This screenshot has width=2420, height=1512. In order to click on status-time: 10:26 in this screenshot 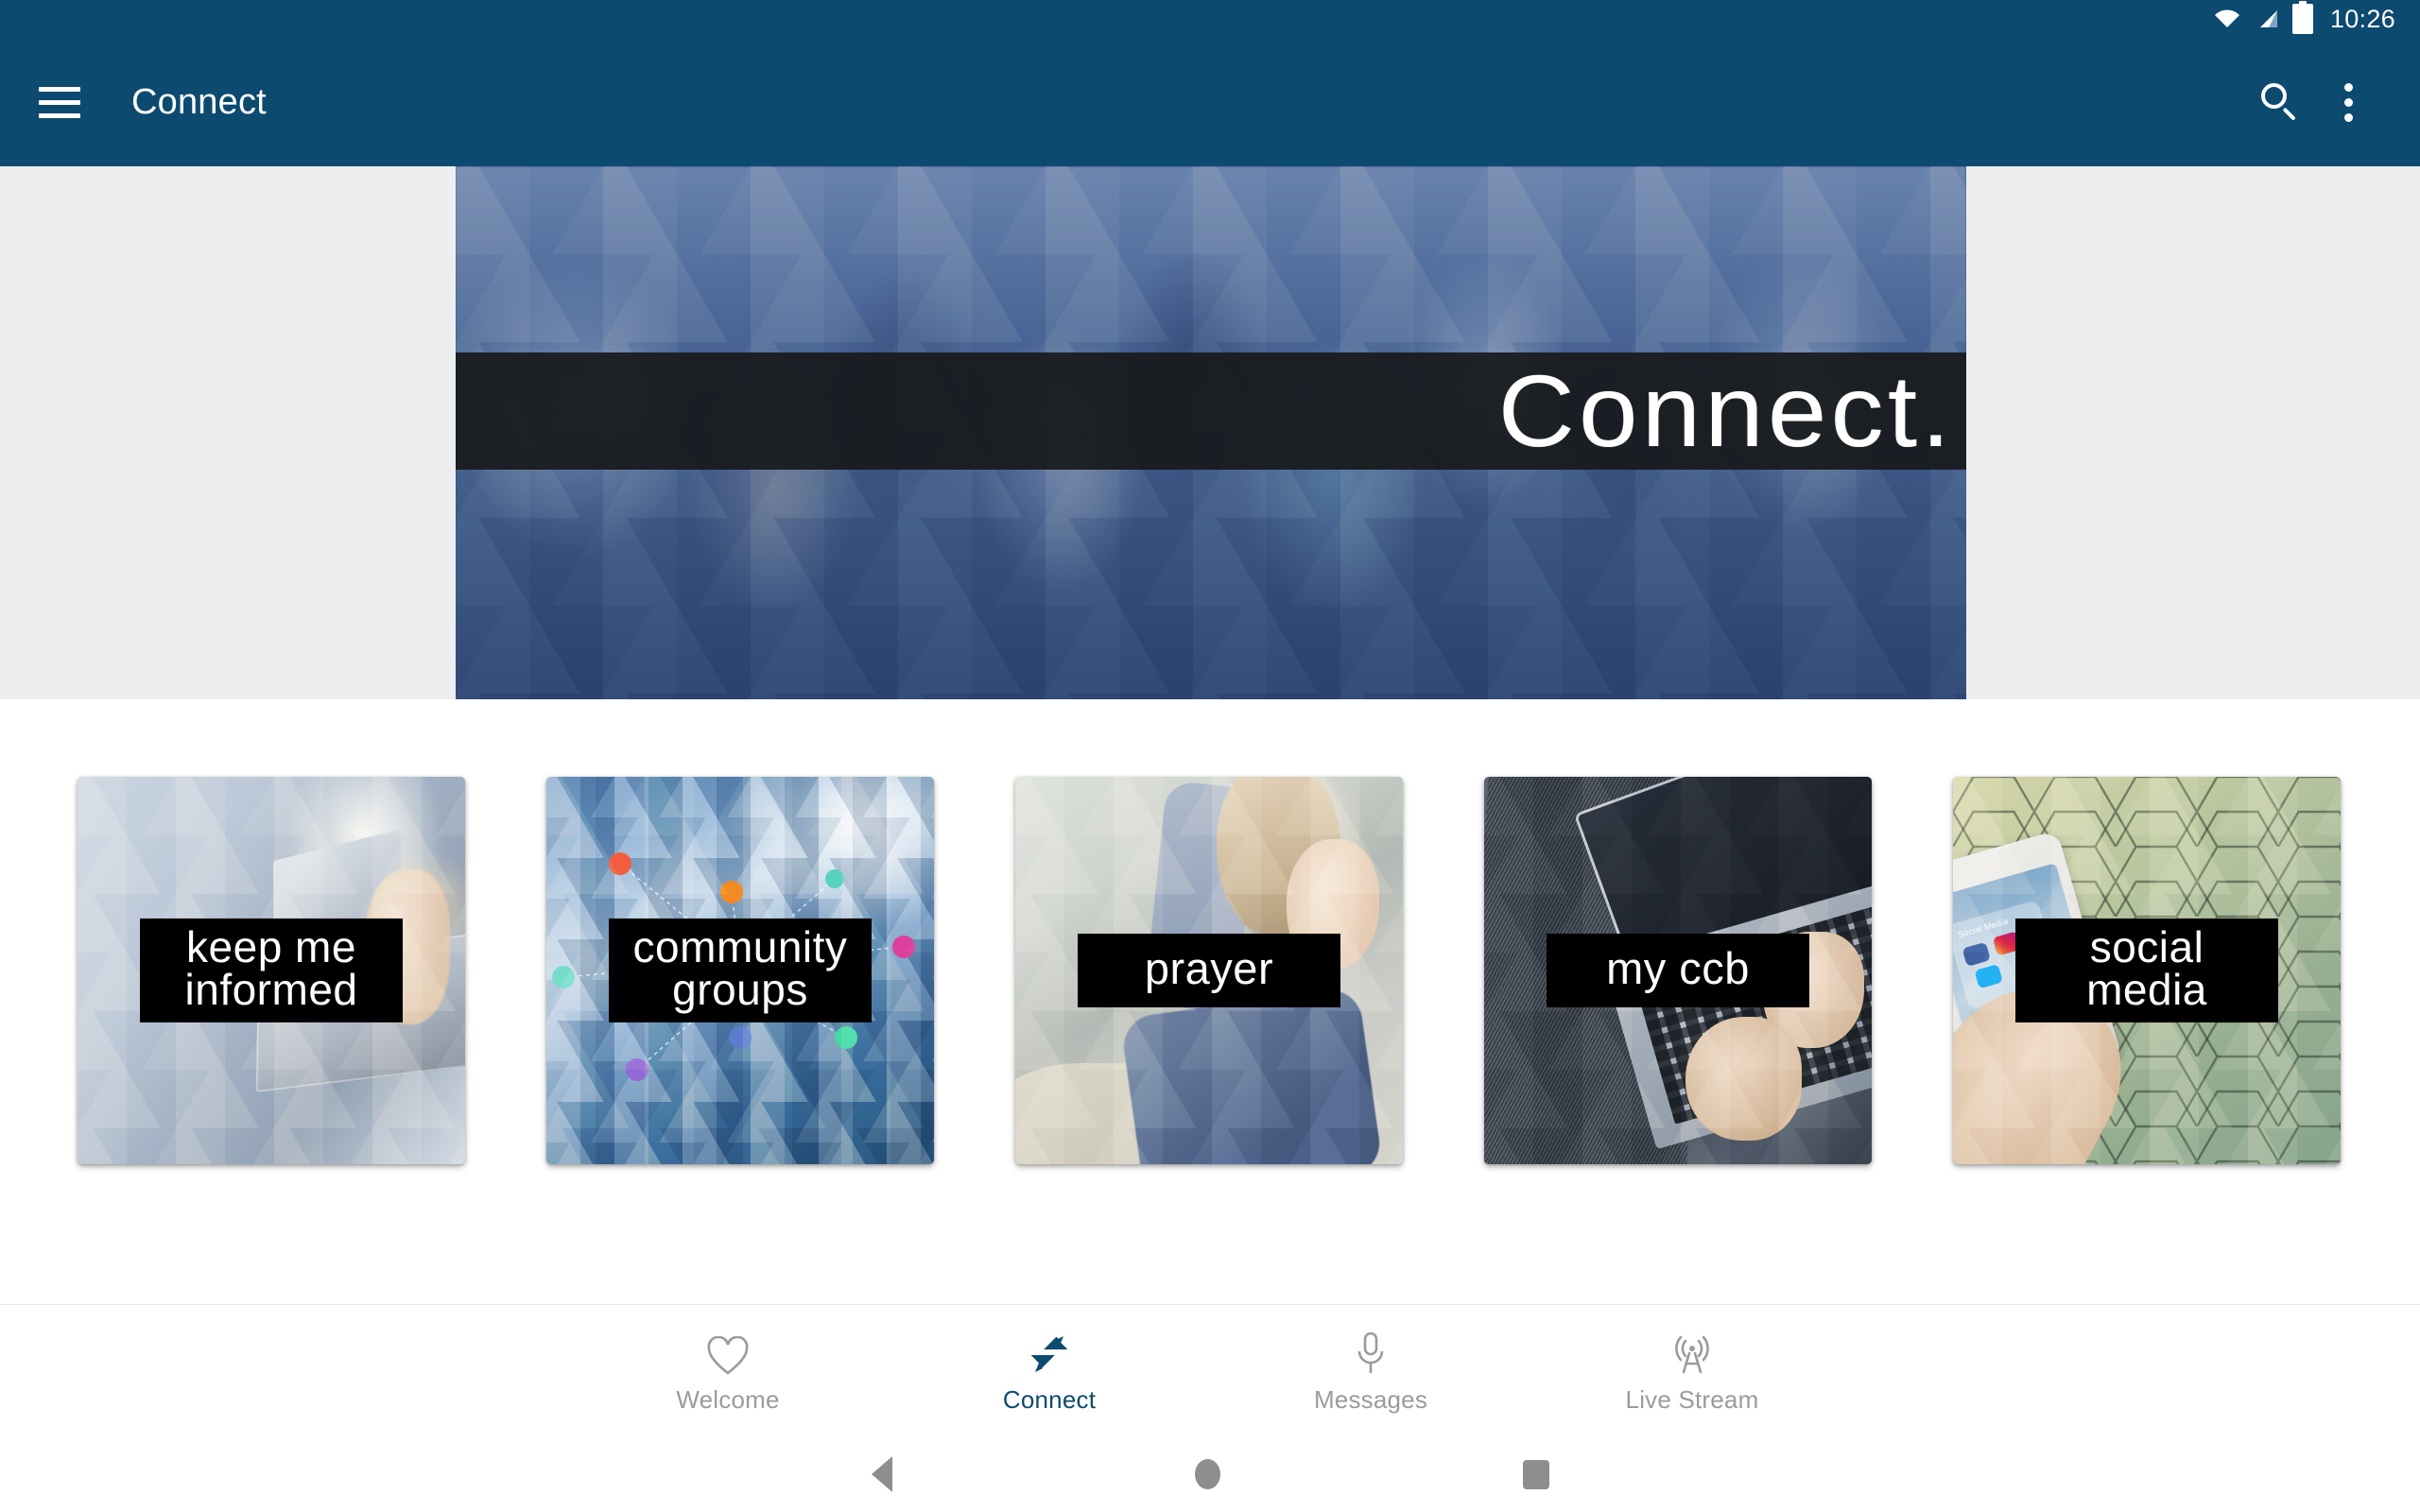, I will do `click(2362, 18)`.